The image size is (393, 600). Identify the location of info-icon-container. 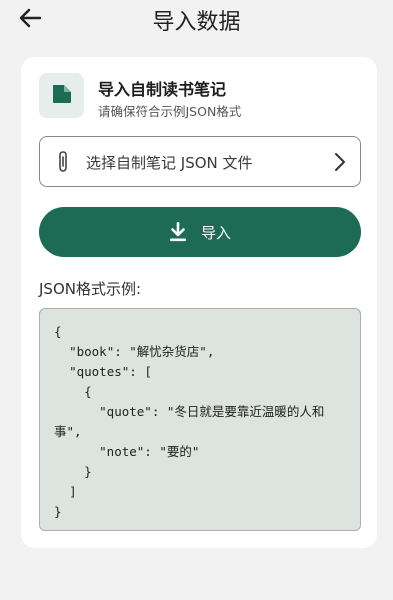
(61, 95).